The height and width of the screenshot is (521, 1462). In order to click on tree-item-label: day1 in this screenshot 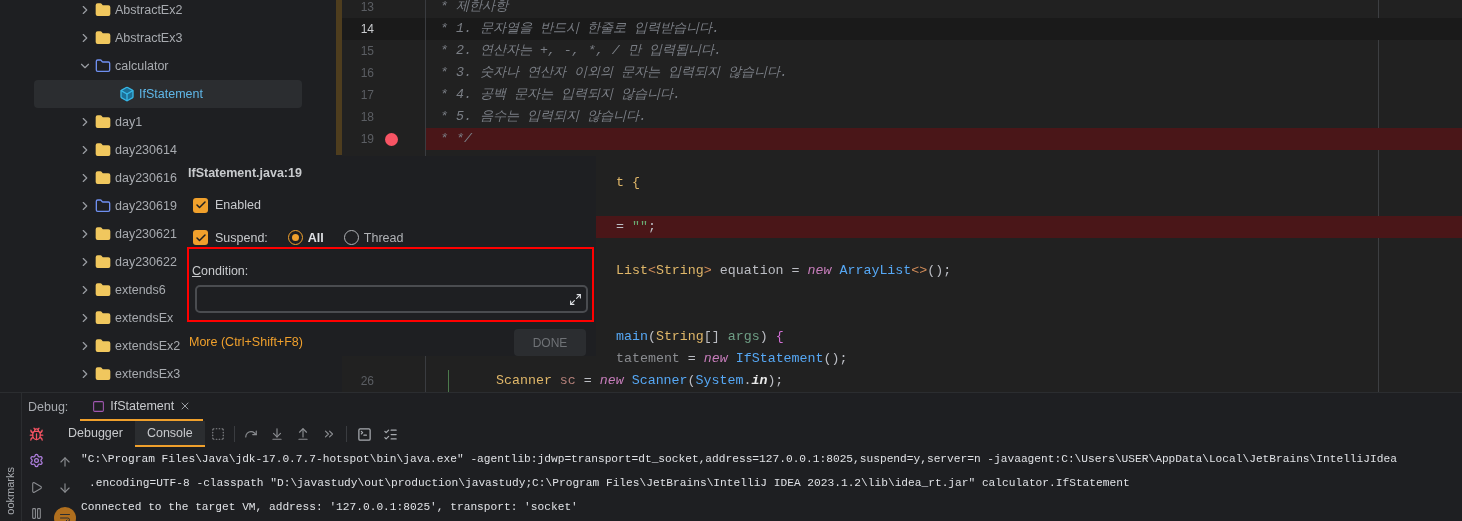, I will do `click(129, 122)`.